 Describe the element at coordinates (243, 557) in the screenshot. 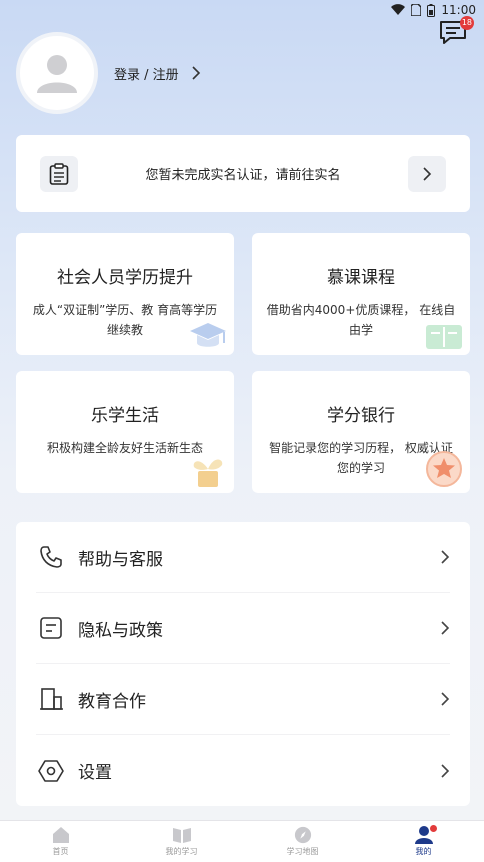

I see `menu-item-help: 帮助与客服` at that location.